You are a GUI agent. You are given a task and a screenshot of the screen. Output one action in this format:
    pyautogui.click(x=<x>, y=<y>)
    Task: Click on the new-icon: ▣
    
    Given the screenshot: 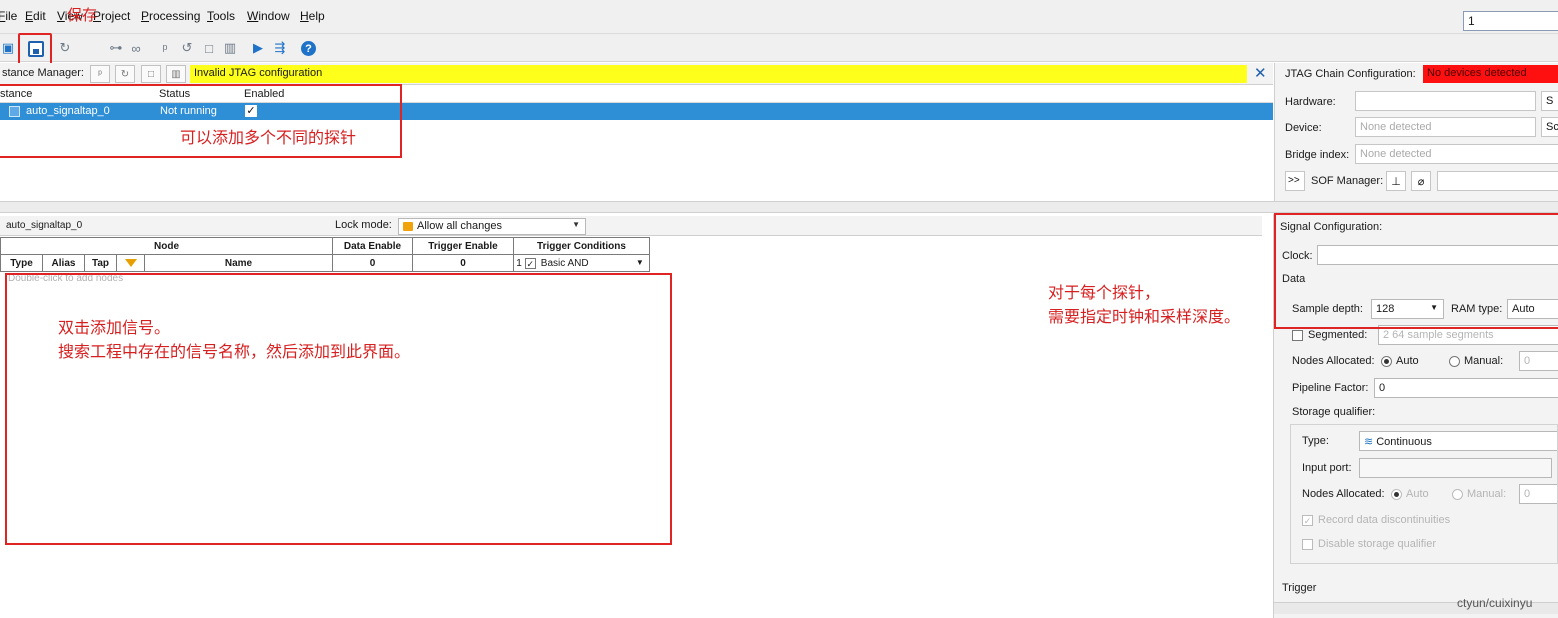 What is the action you would take?
    pyautogui.click(x=8, y=48)
    